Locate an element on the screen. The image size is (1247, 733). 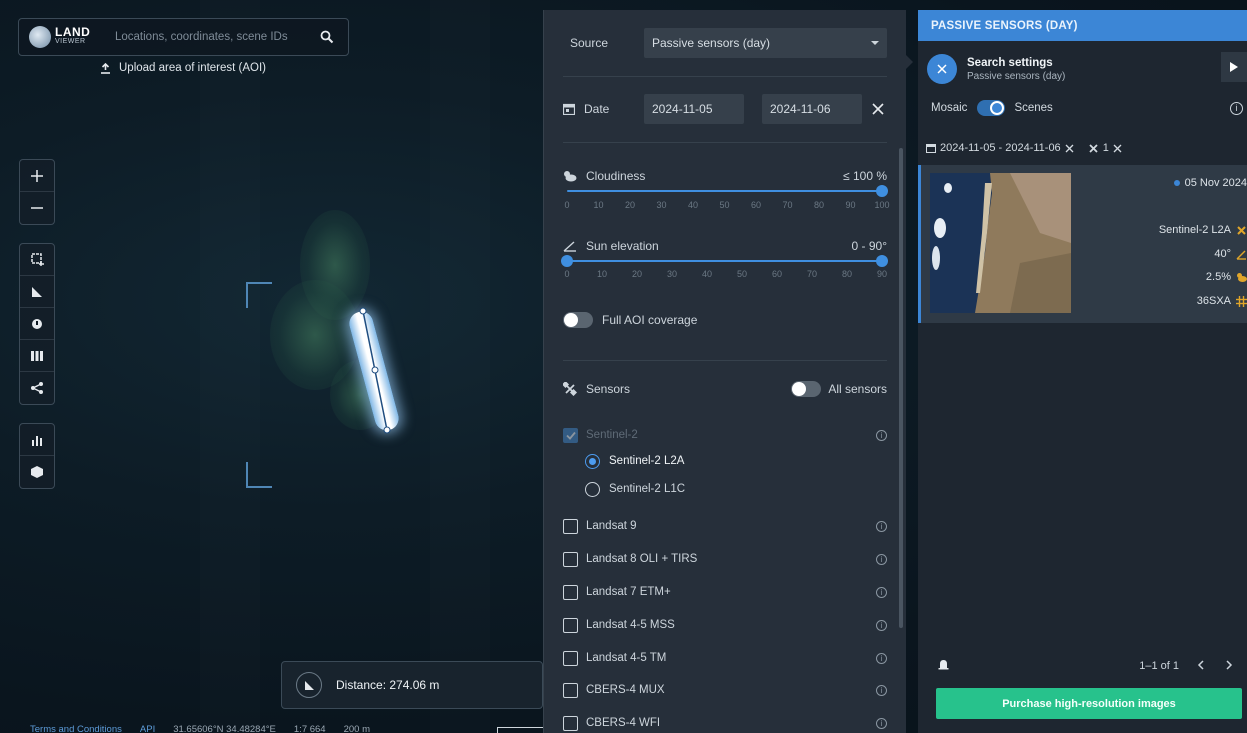
aoi-corner is located at coordinates (259, 475).